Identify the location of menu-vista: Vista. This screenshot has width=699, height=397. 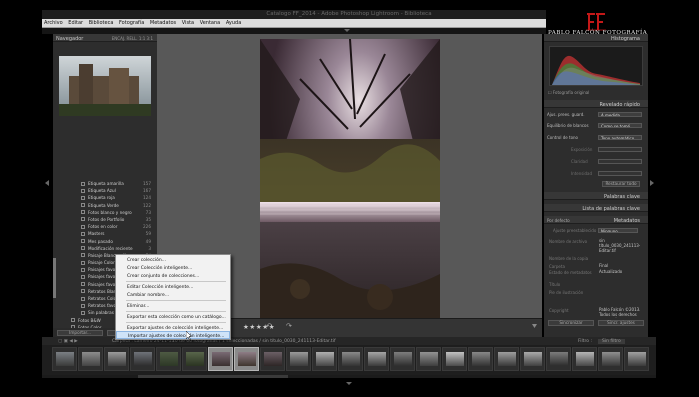
(188, 22).